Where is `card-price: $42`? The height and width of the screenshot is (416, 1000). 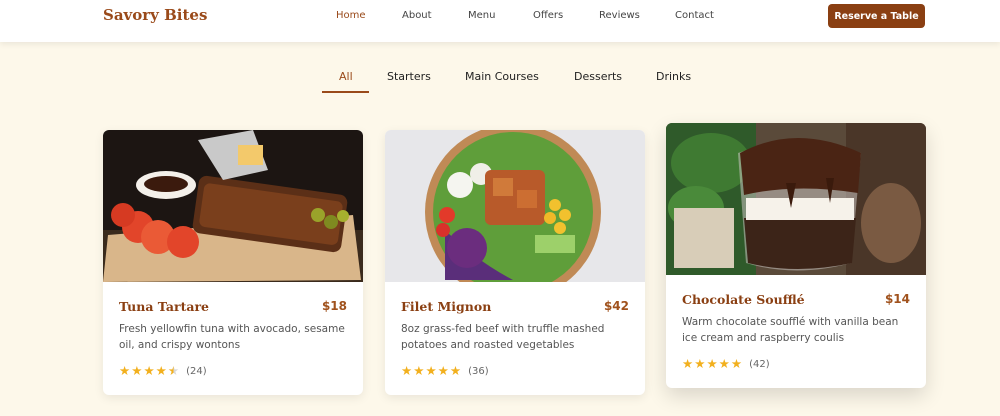 card-price: $42 is located at coordinates (616, 306).